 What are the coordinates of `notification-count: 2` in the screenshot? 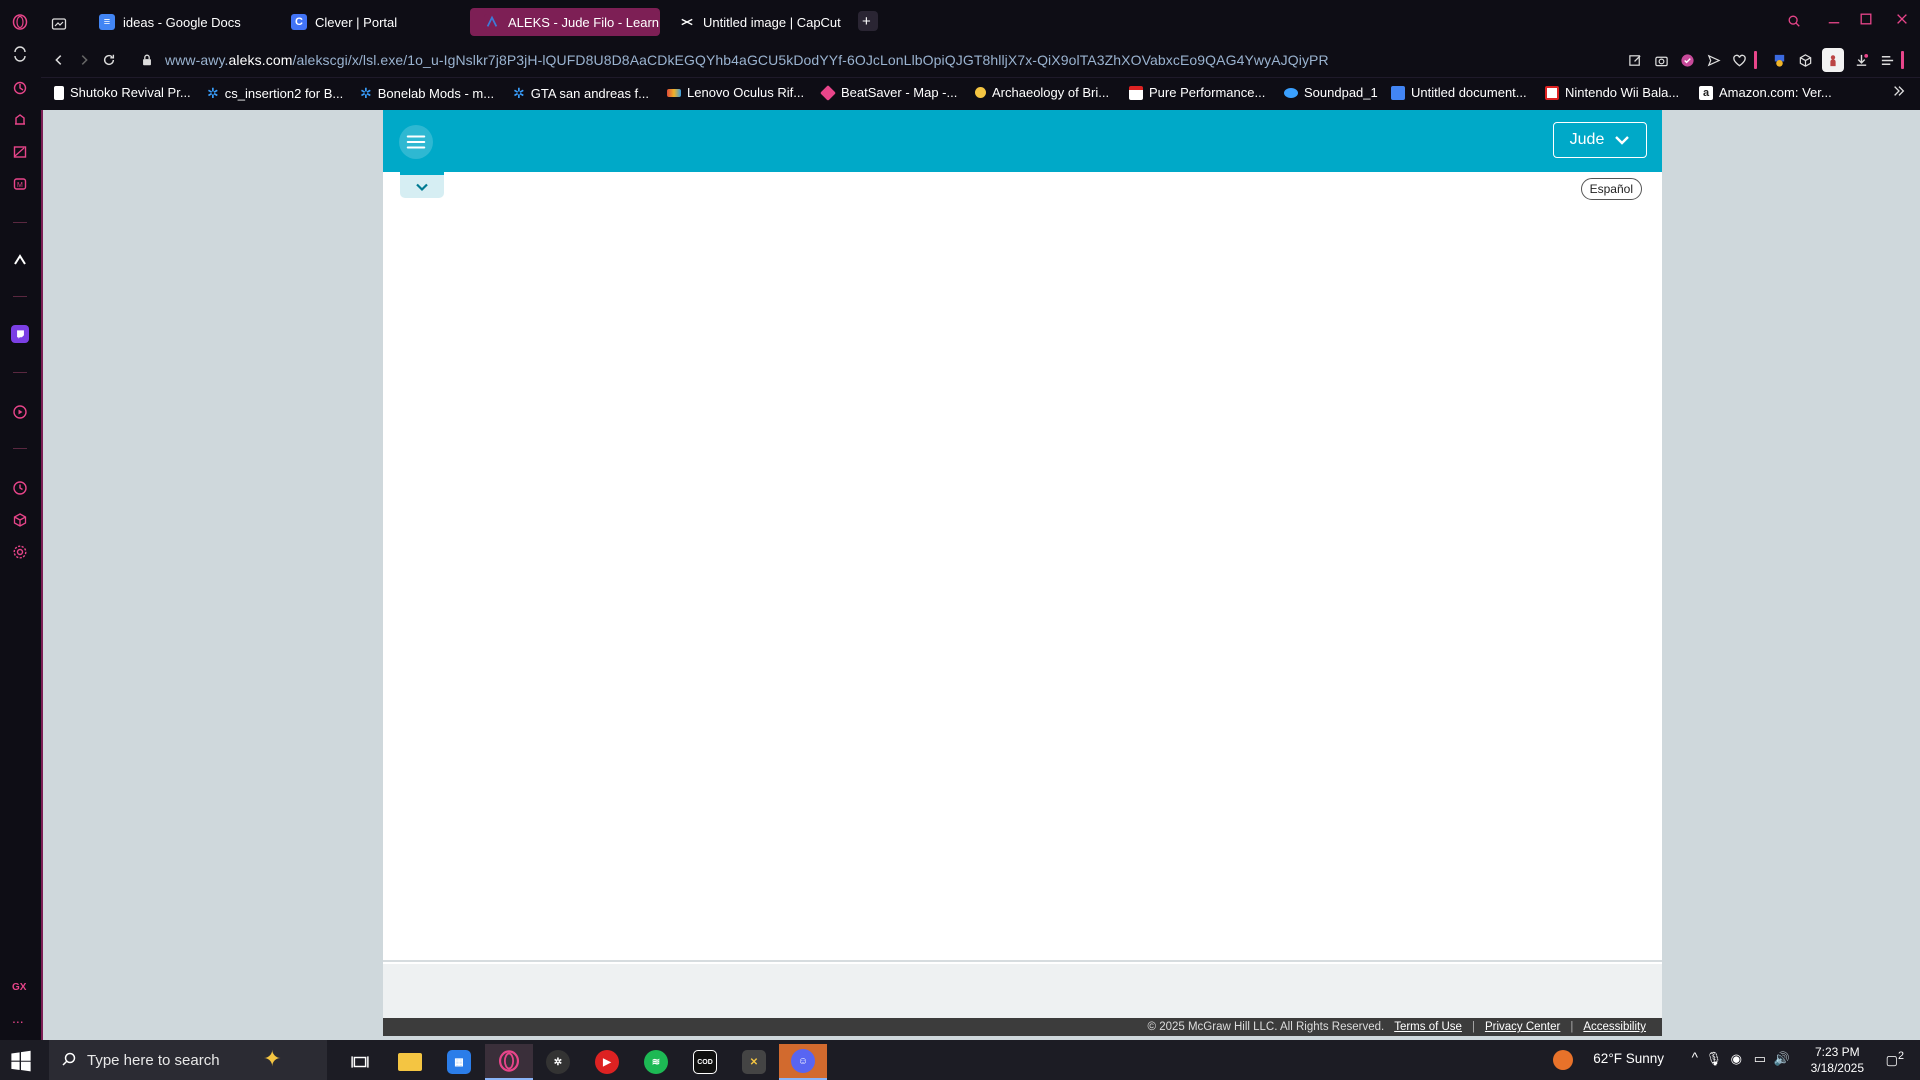 It's located at (1900, 1056).